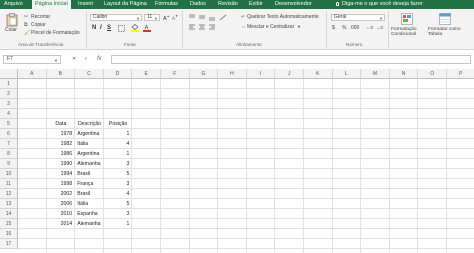  Describe the element at coordinates (375, 74) in the screenshot. I see `column-header: M` at that location.